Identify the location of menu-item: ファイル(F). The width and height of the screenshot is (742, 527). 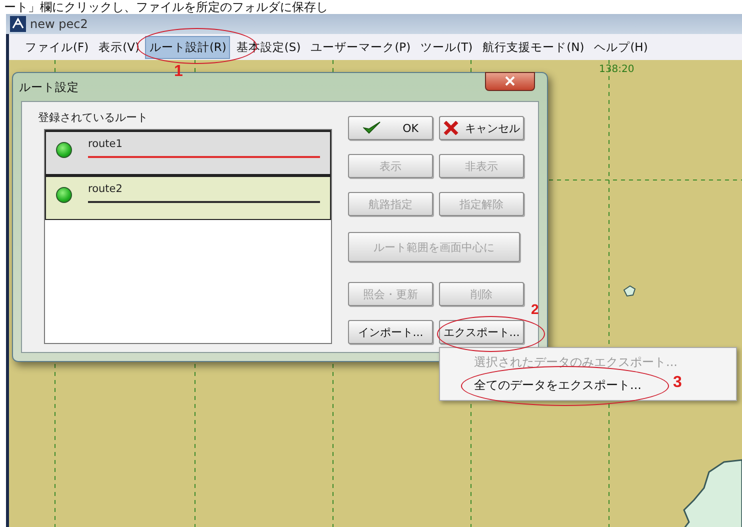
(57, 47).